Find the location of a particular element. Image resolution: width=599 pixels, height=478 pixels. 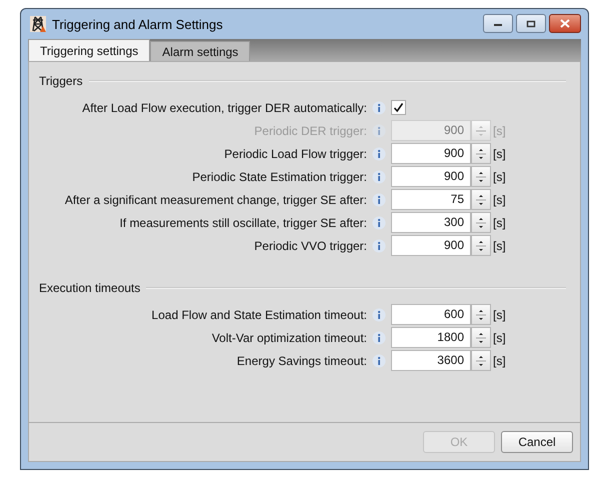

field-label: Energy Savings timeout: is located at coordinates (301, 361).